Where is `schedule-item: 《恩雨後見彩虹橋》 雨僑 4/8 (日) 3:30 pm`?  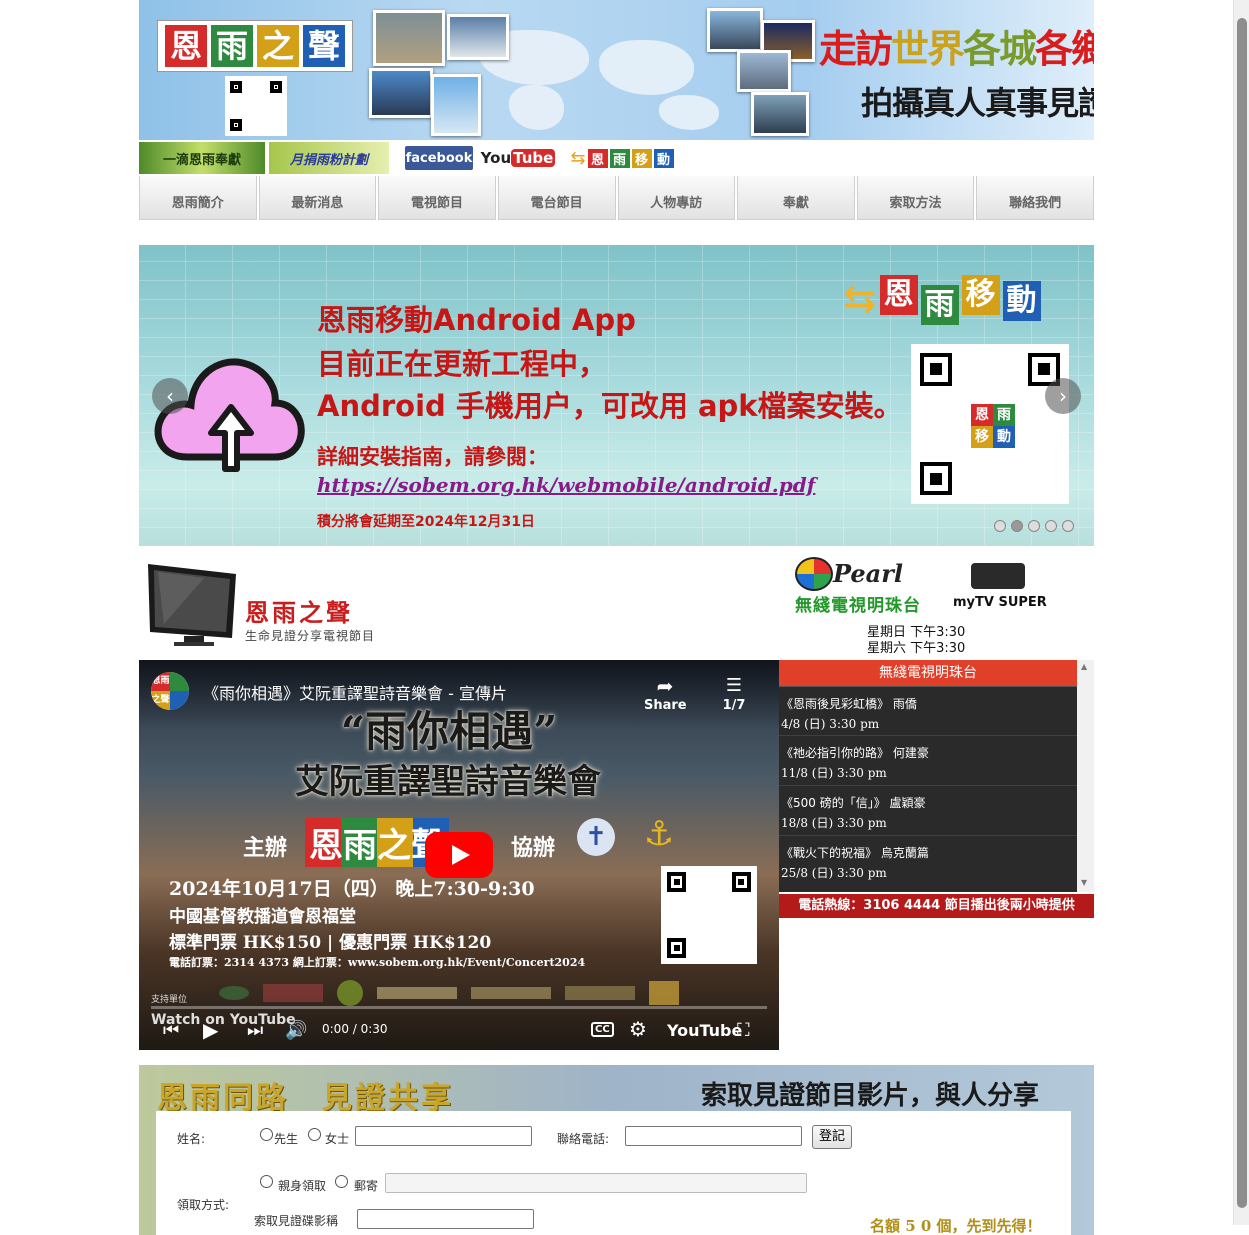
schedule-item: 《恩雨後見彩虹橋》 雨僑 4/8 (日) 3:30 pm is located at coordinates (928, 711).